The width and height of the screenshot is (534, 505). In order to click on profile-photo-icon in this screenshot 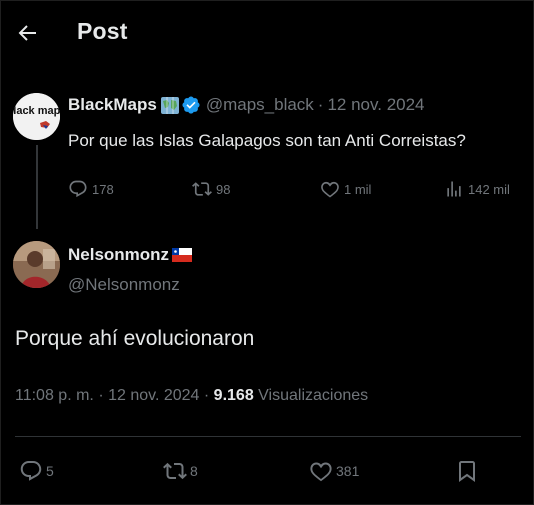, I will do `click(36, 264)`.